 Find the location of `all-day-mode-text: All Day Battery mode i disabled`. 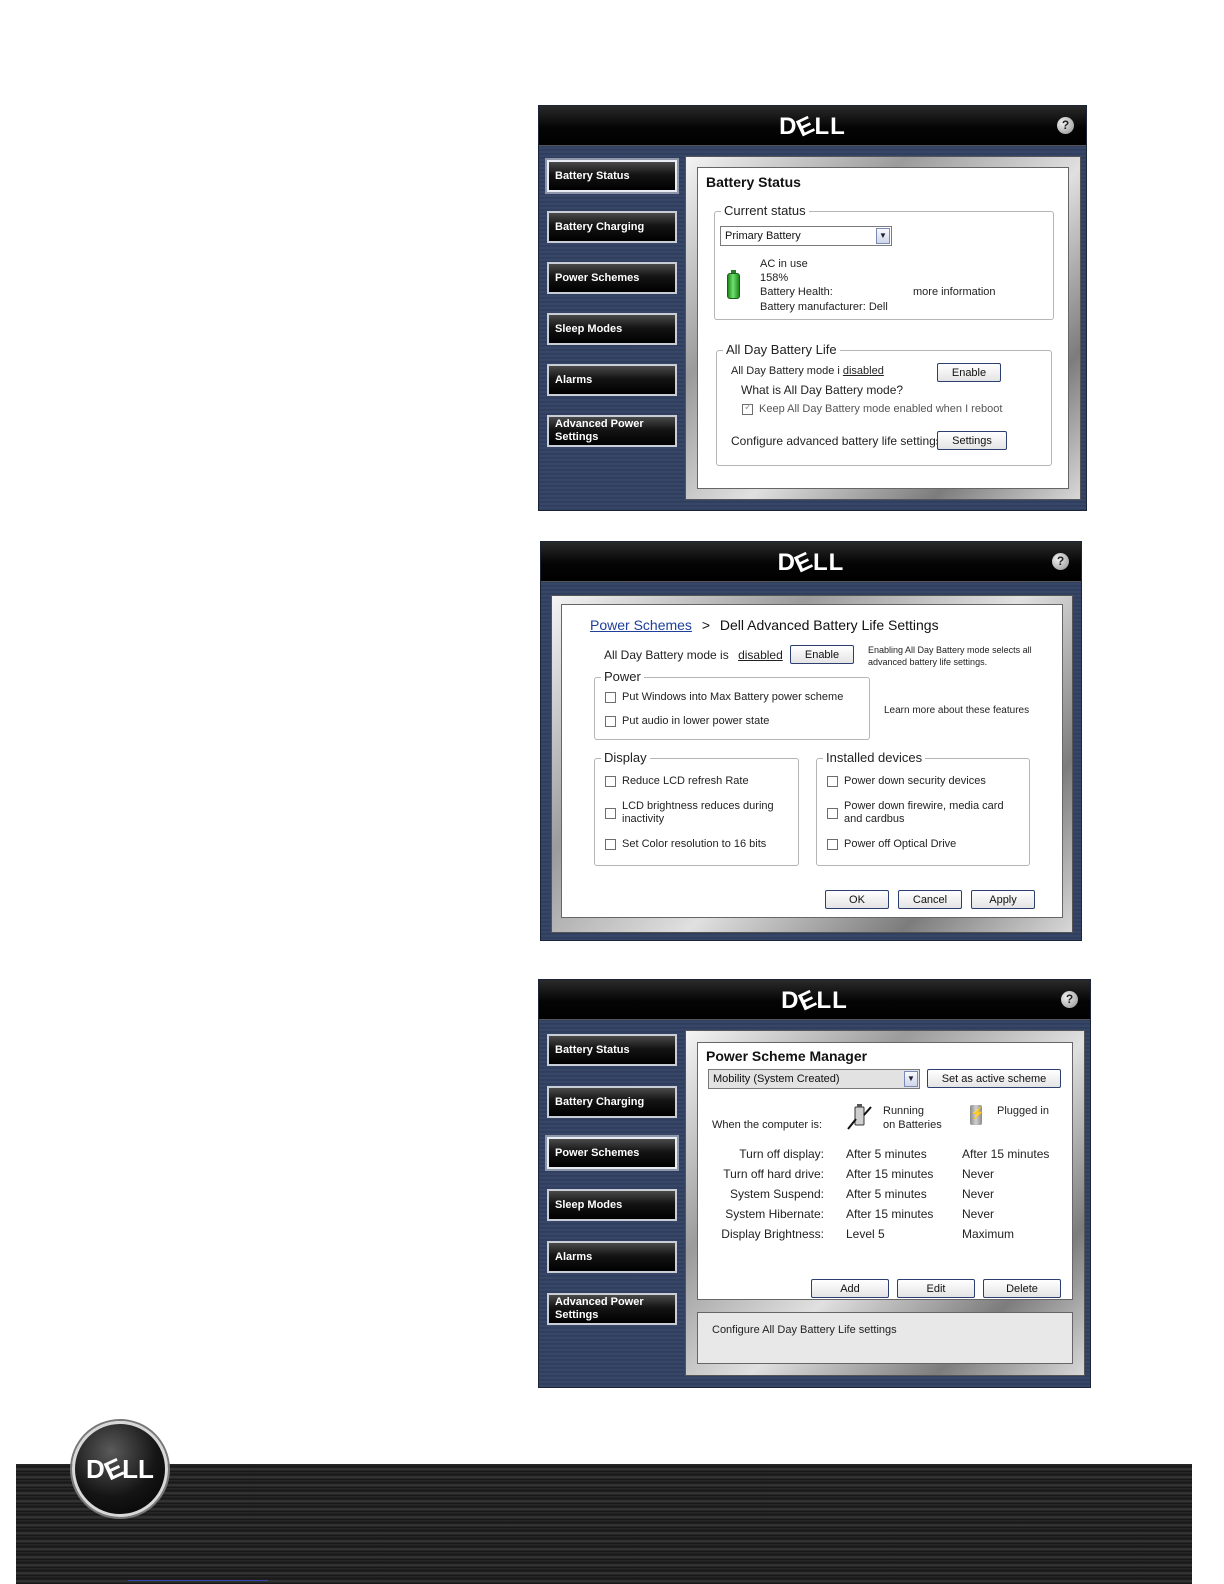

all-day-mode-text: All Day Battery mode i disabled is located at coordinates (807, 371).